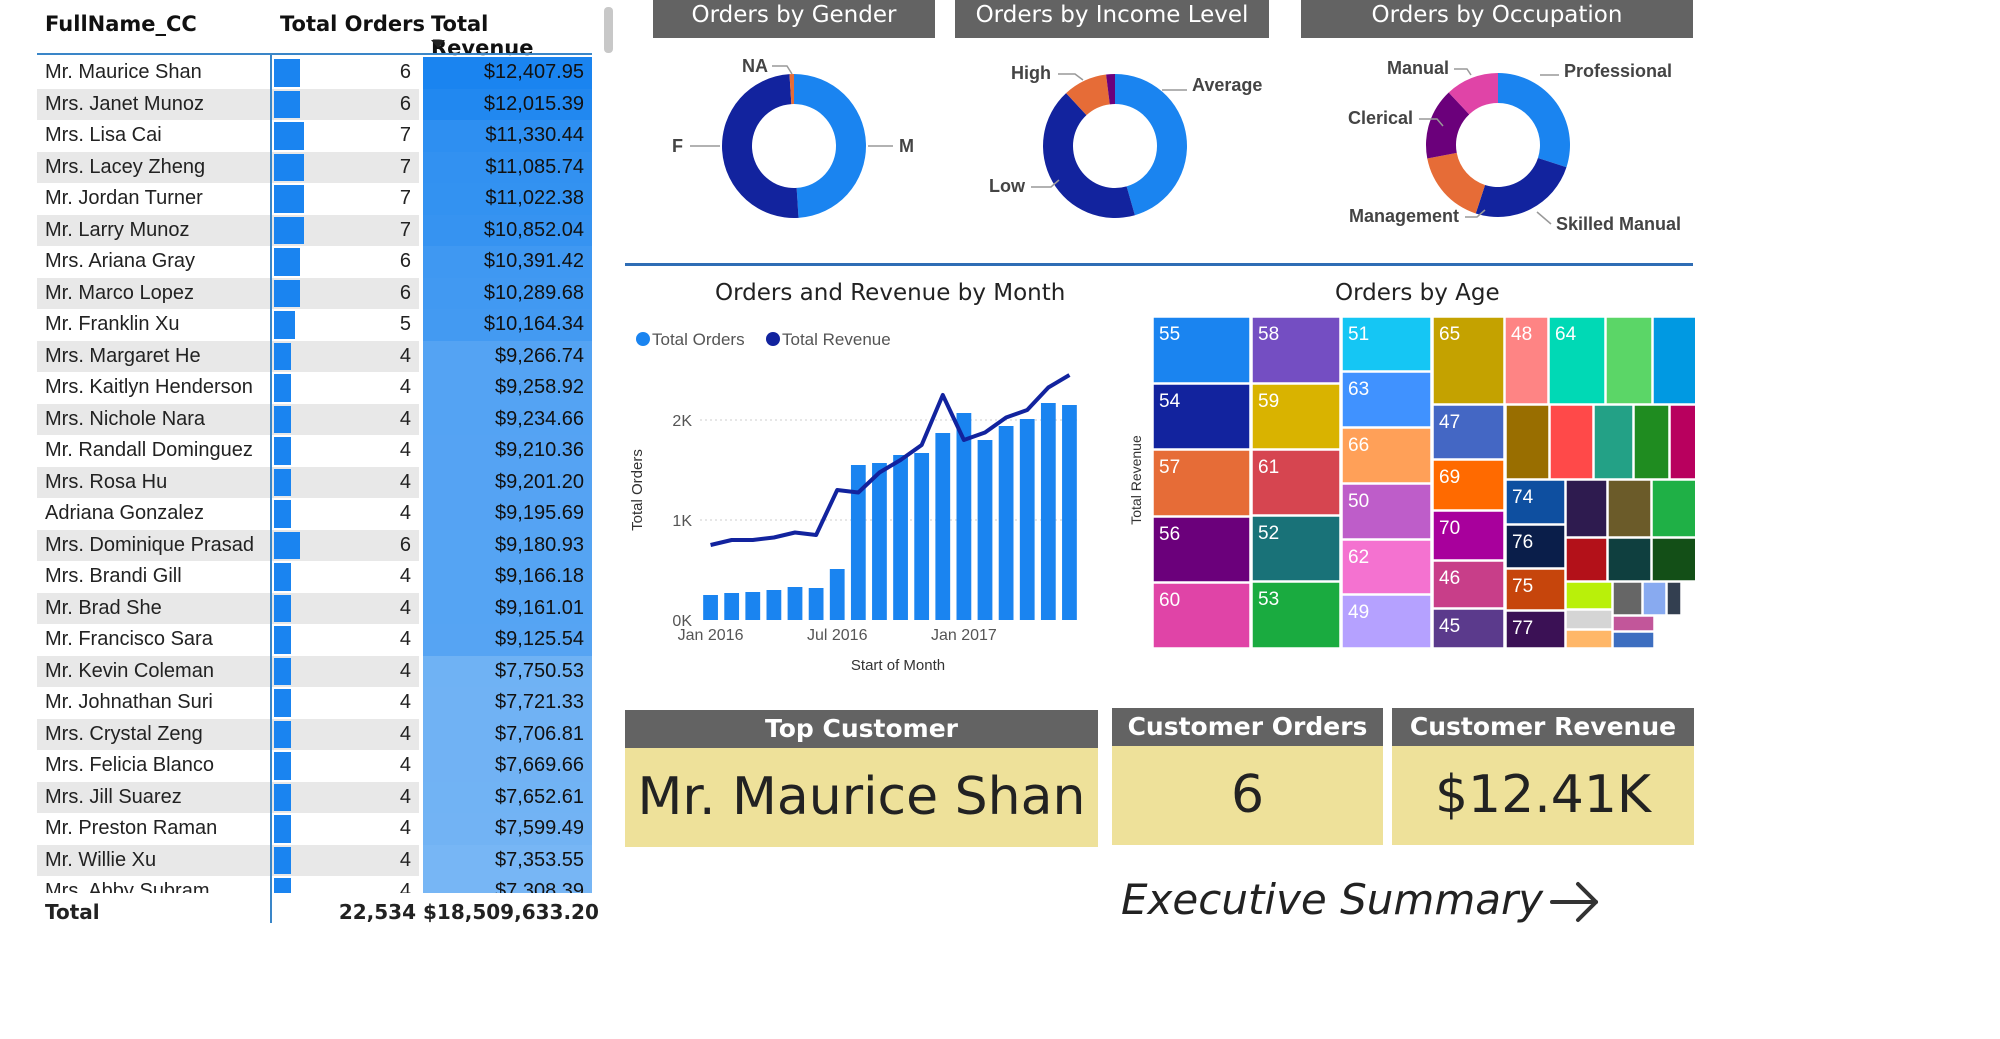 This screenshot has width=2000, height=1039. I want to click on treemap-cell: 63, so click(1386, 399).